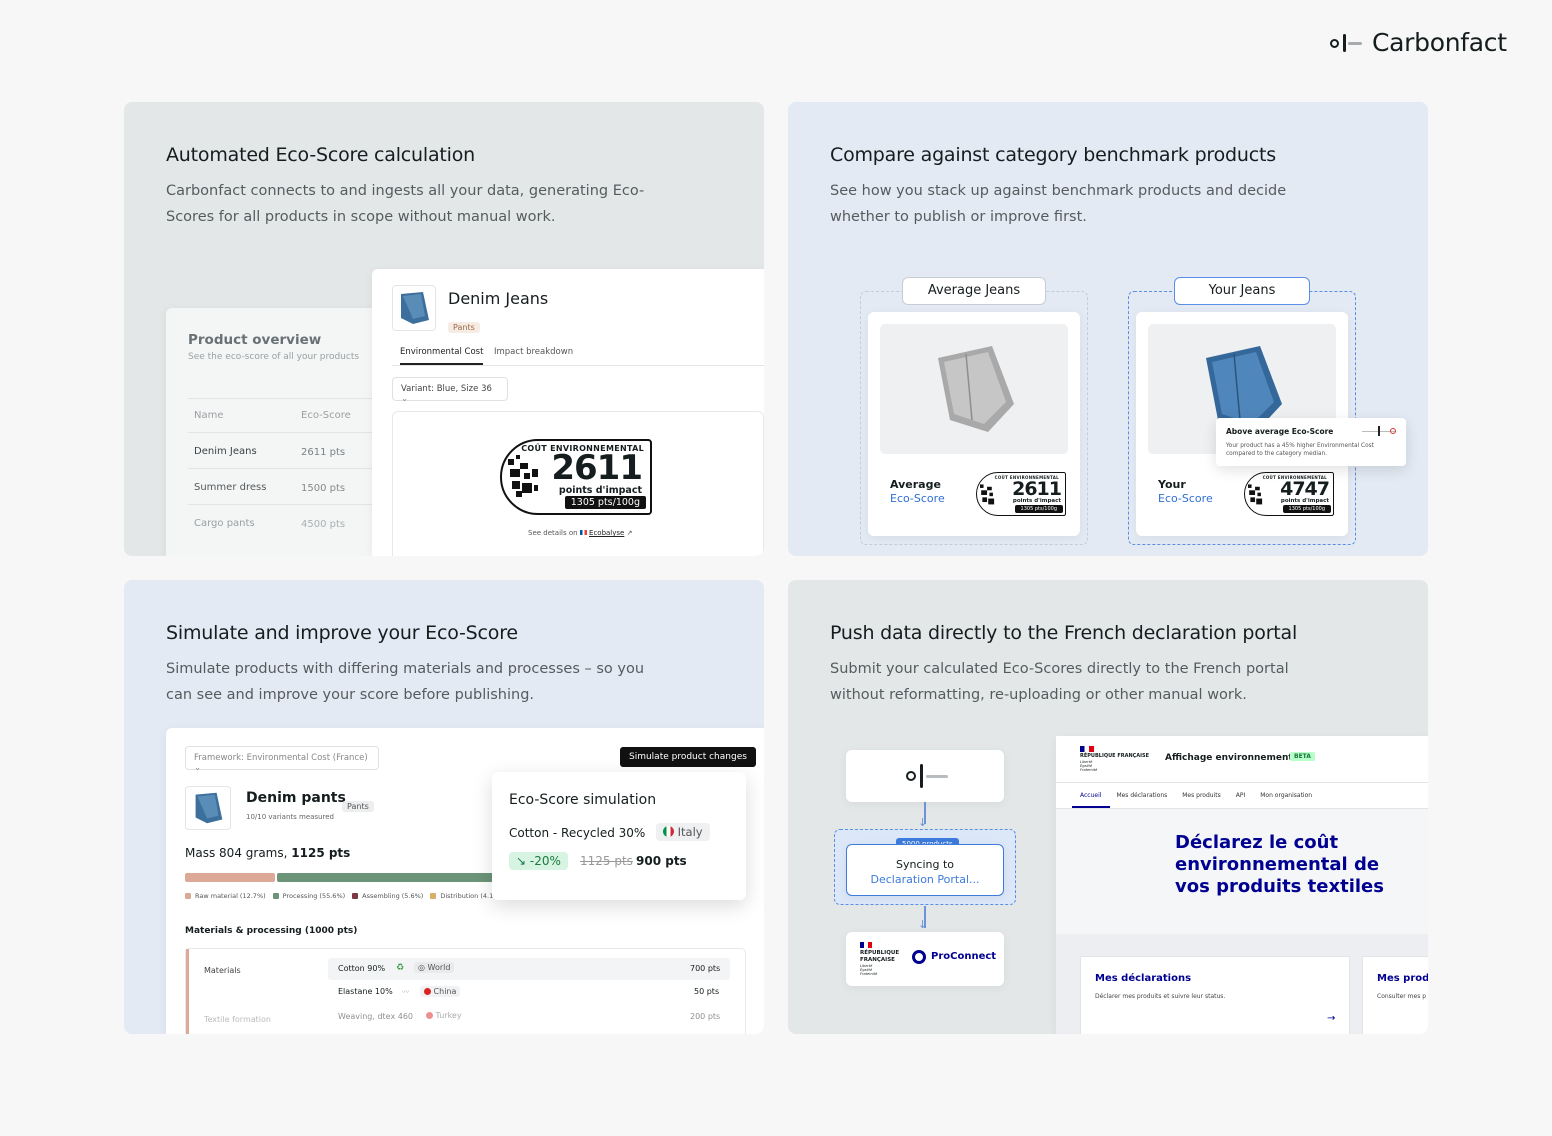  What do you see at coordinates (321, 155) in the screenshot?
I see `card-title: Automated Eco-Score calculation` at bounding box center [321, 155].